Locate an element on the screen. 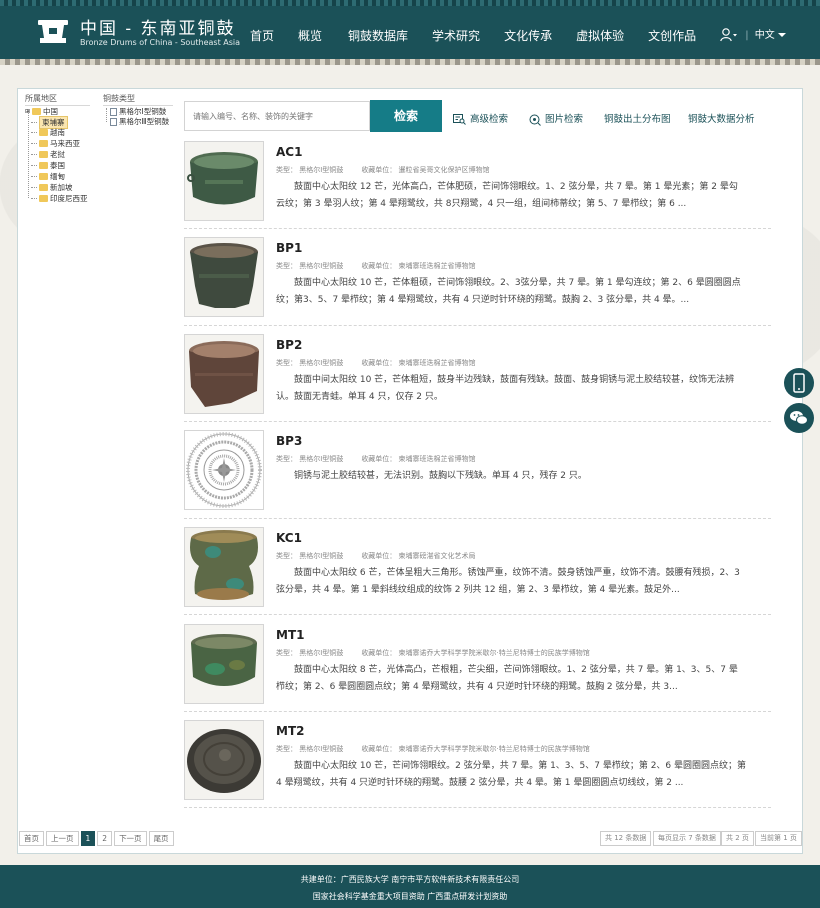  logo-english-text: Bronze Drums of China - Southeast Asia is located at coordinates (160, 42).